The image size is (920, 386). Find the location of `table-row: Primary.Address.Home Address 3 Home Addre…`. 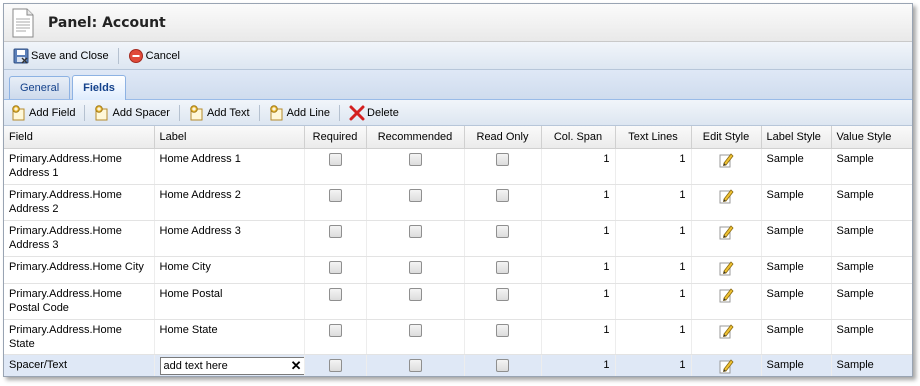

table-row: Primary.Address.Home Address 3 Home Addre… is located at coordinates (458, 238).